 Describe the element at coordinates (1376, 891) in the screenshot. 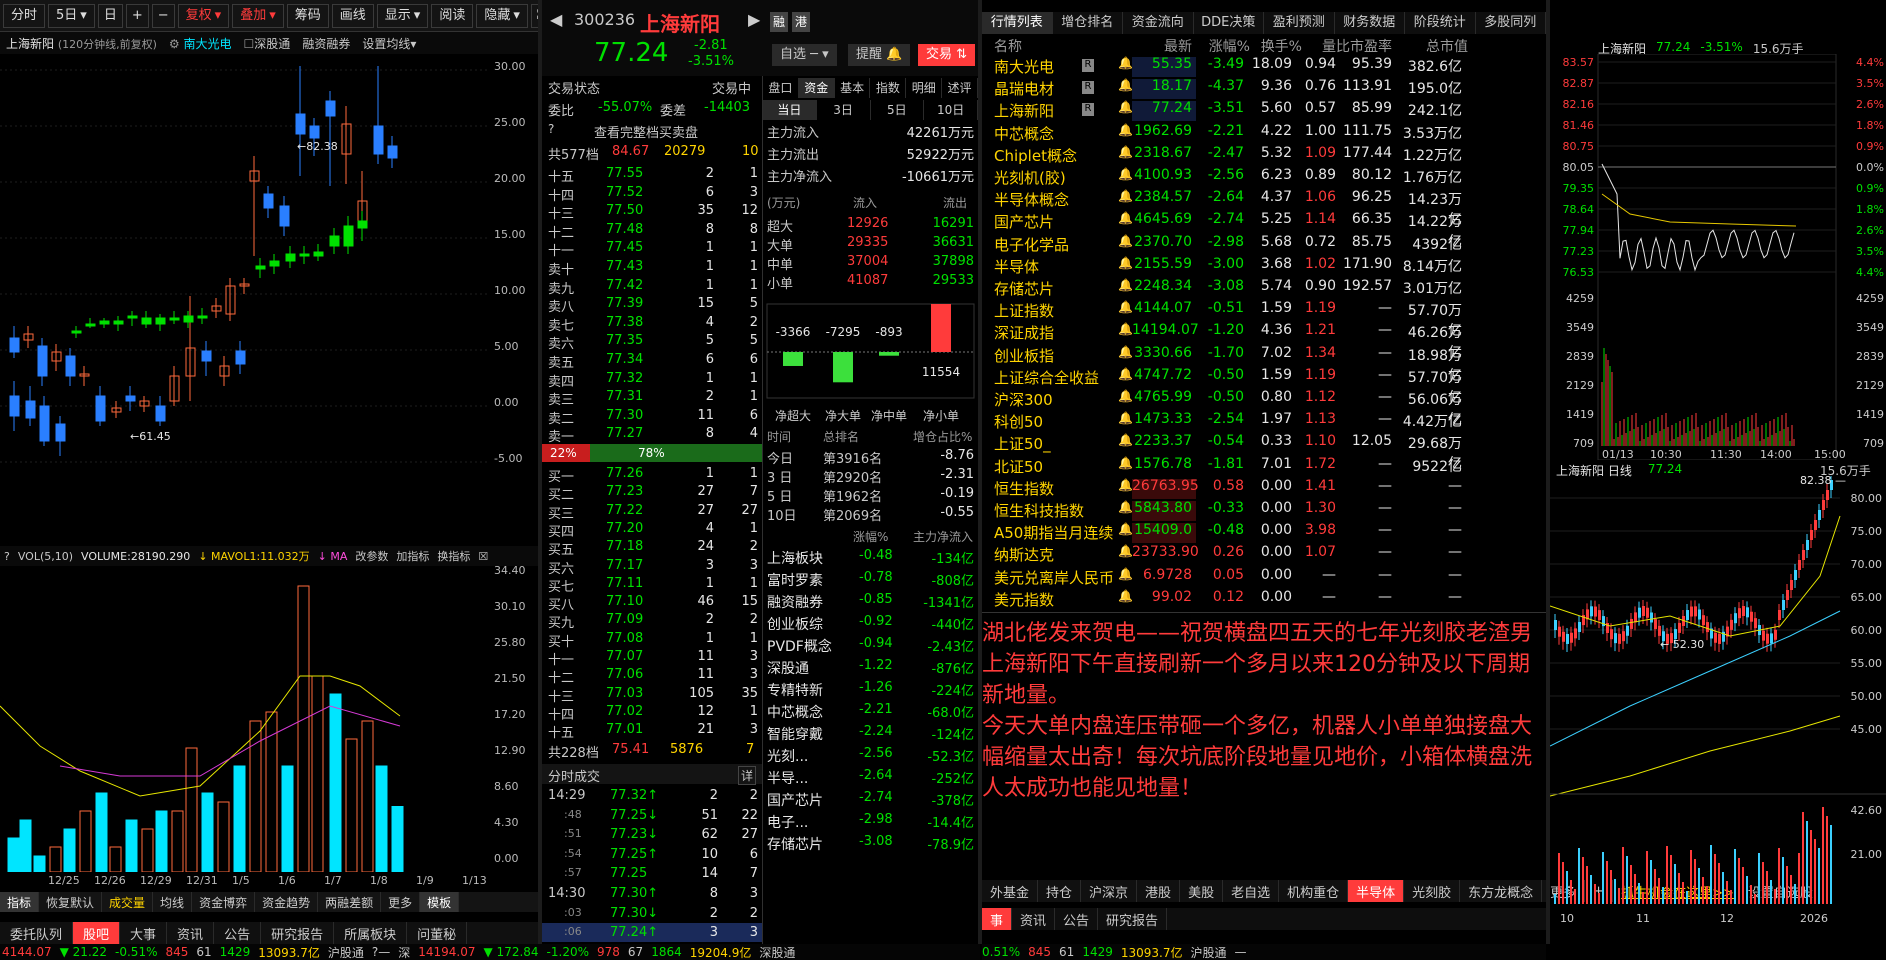

I see `watchlist-tab: 半导体` at that location.